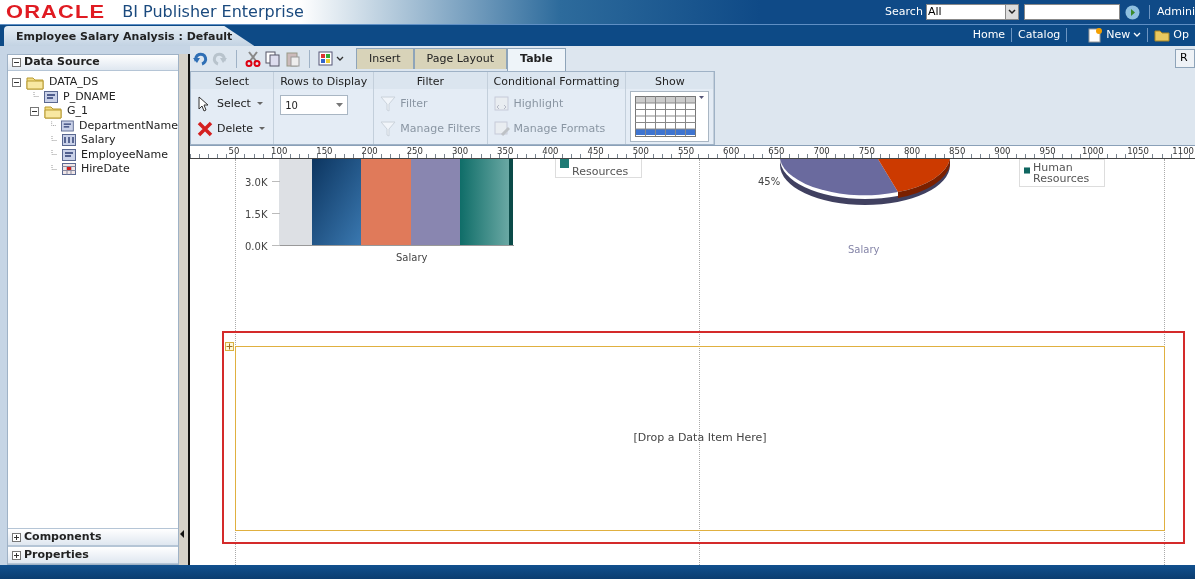  Describe the element at coordinates (78, 111) in the screenshot. I see `tree-item: G_1` at that location.